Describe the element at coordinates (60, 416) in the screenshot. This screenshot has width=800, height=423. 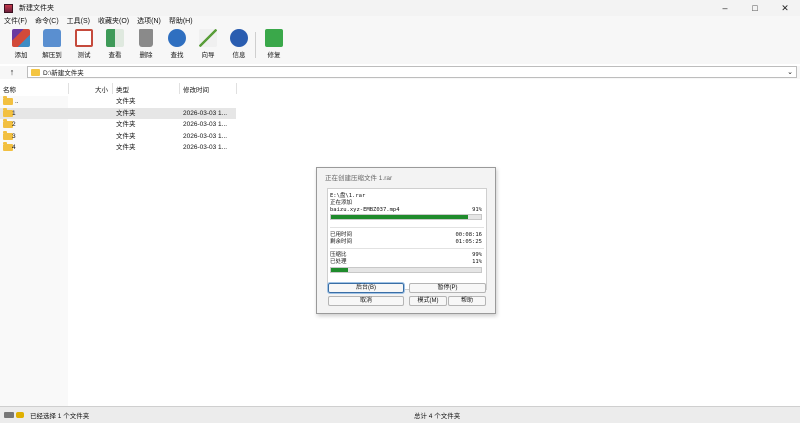
I see `selection-status: 已经选择 1 个文件夹` at that location.